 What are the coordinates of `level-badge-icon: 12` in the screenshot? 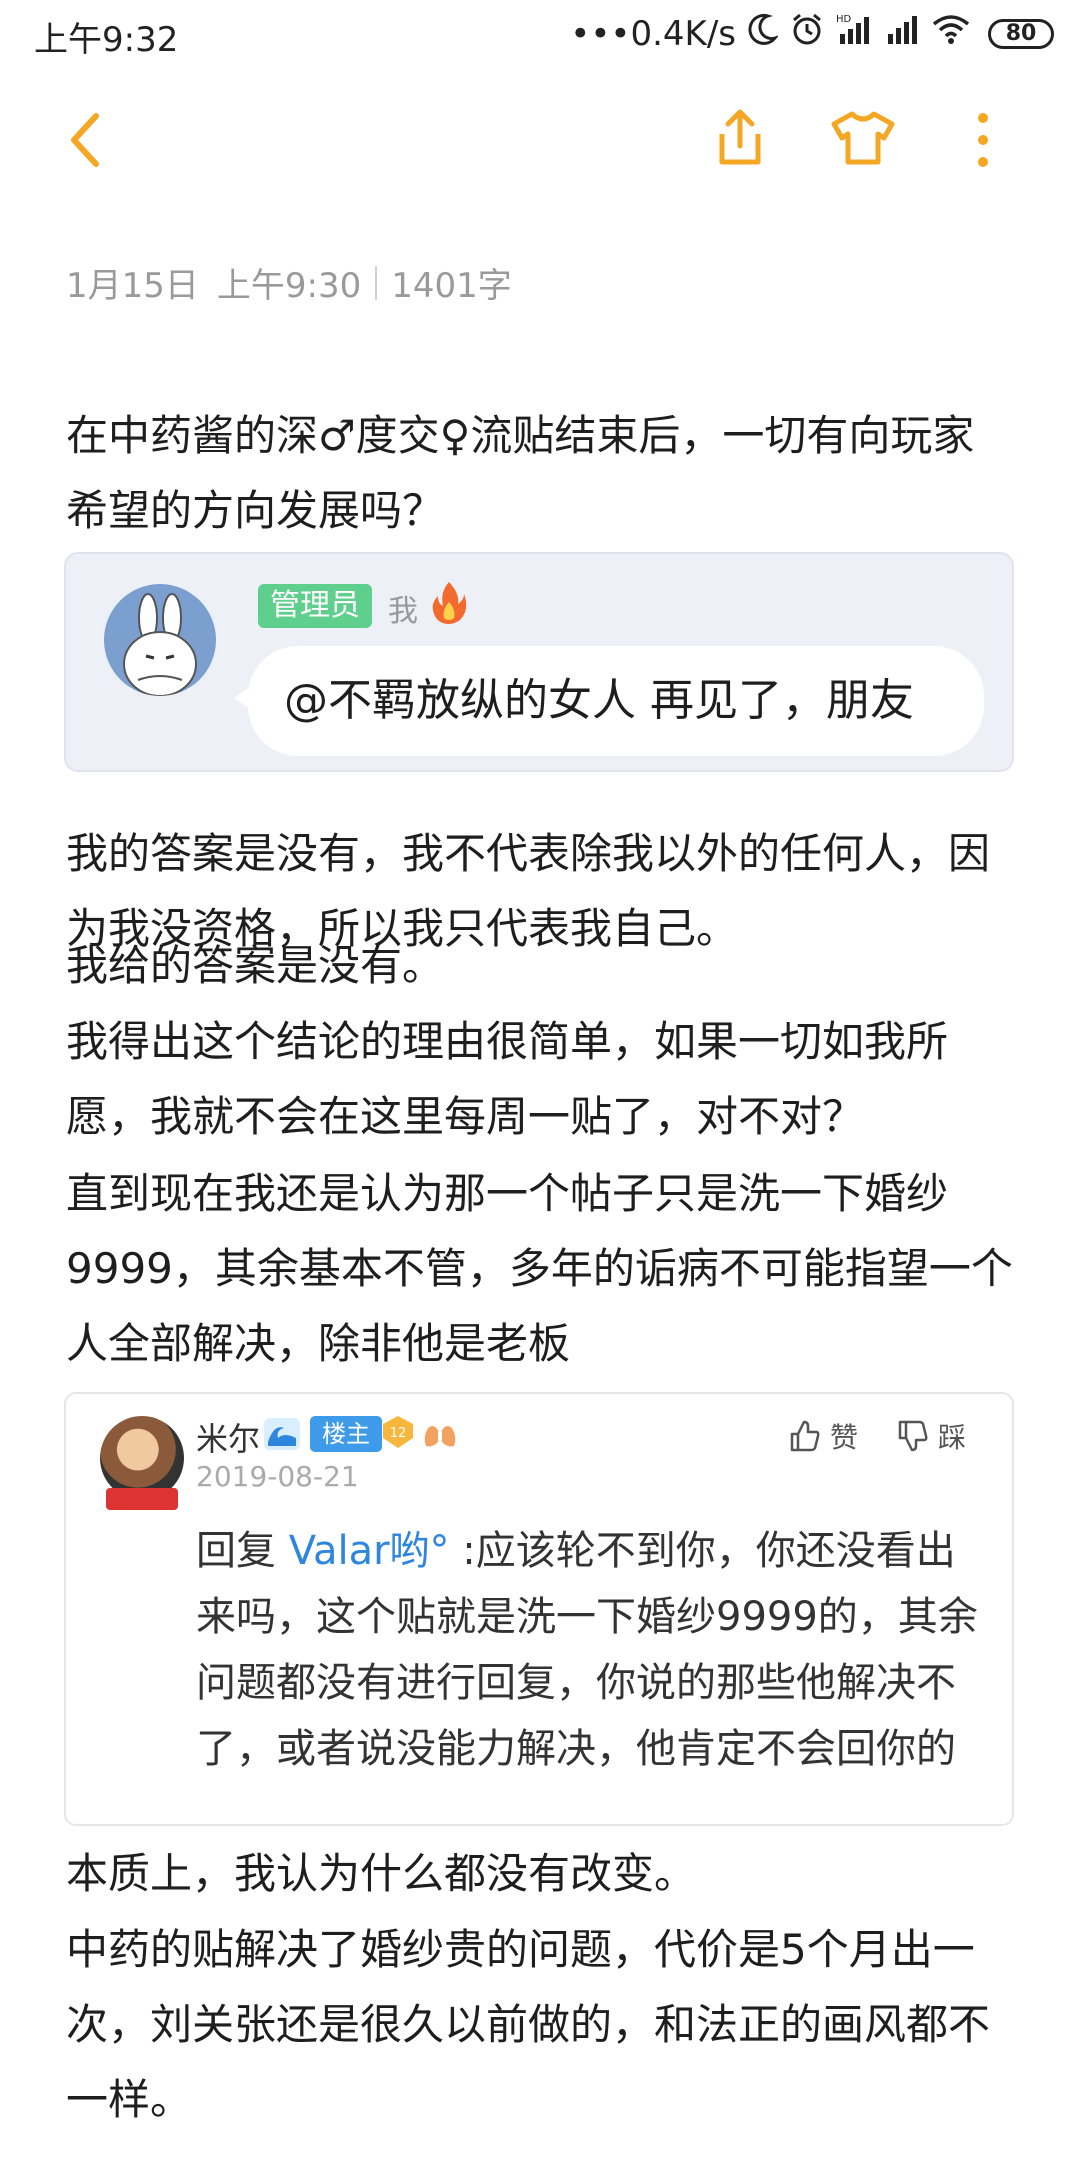 It's located at (398, 1434).